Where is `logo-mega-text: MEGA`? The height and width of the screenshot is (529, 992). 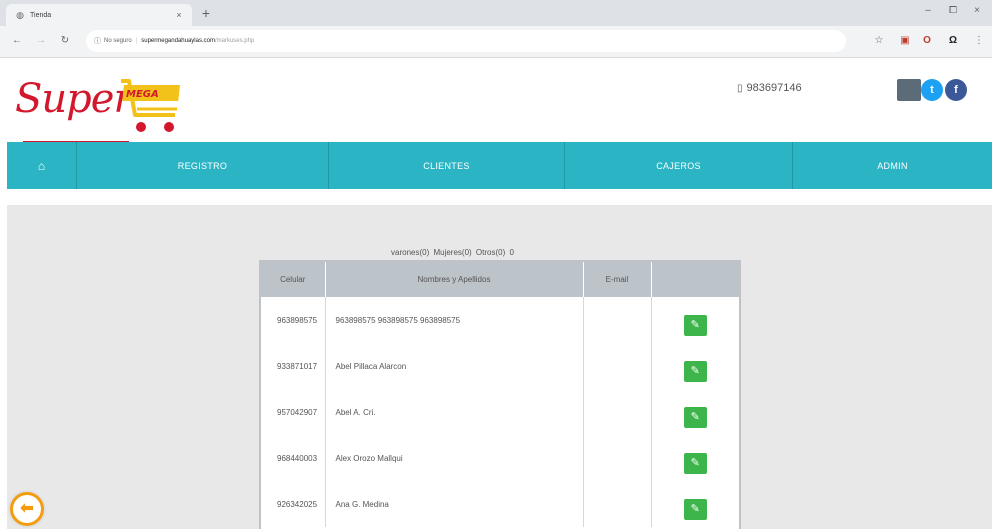 logo-mega-text: MEGA is located at coordinates (142, 94).